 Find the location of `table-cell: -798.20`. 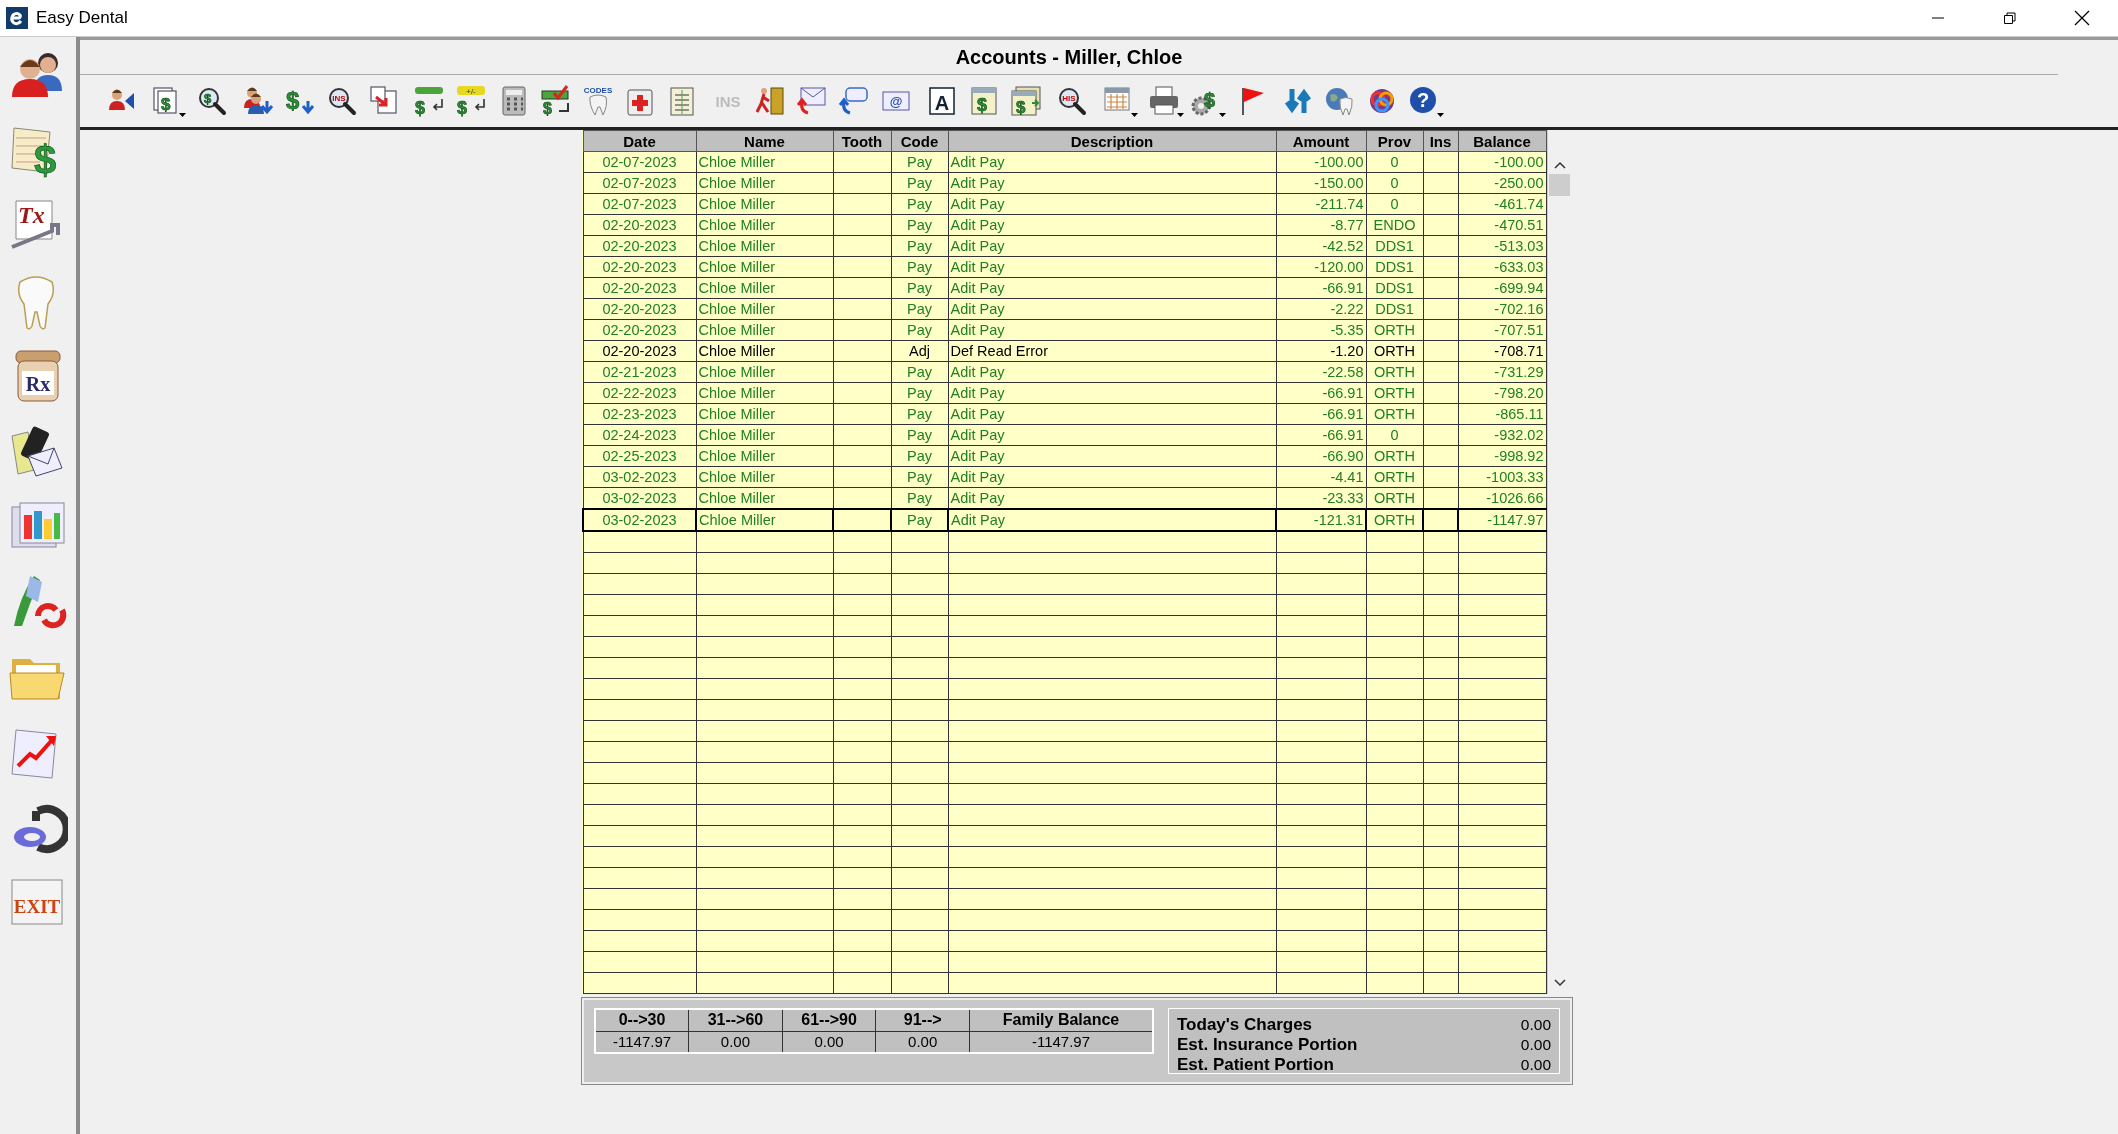

table-cell: -798.20 is located at coordinates (1502, 393).